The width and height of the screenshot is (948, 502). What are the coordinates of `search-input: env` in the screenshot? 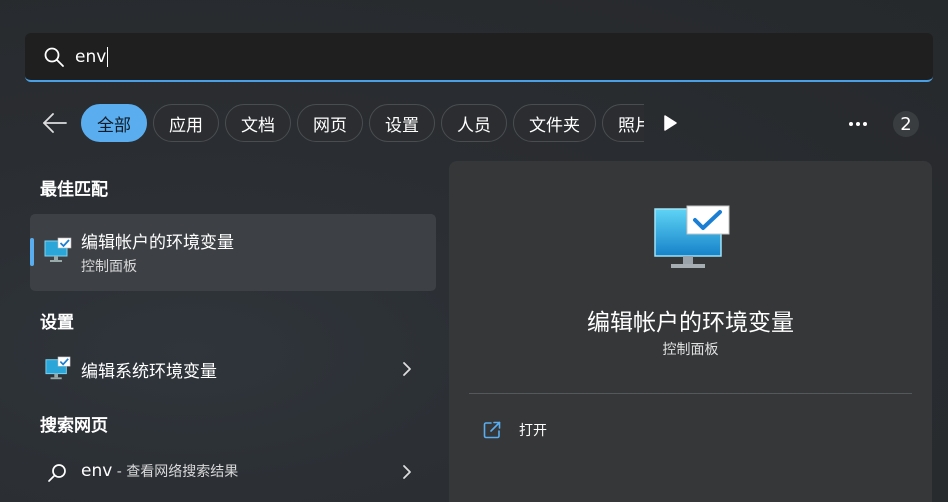 It's located at (92, 56).